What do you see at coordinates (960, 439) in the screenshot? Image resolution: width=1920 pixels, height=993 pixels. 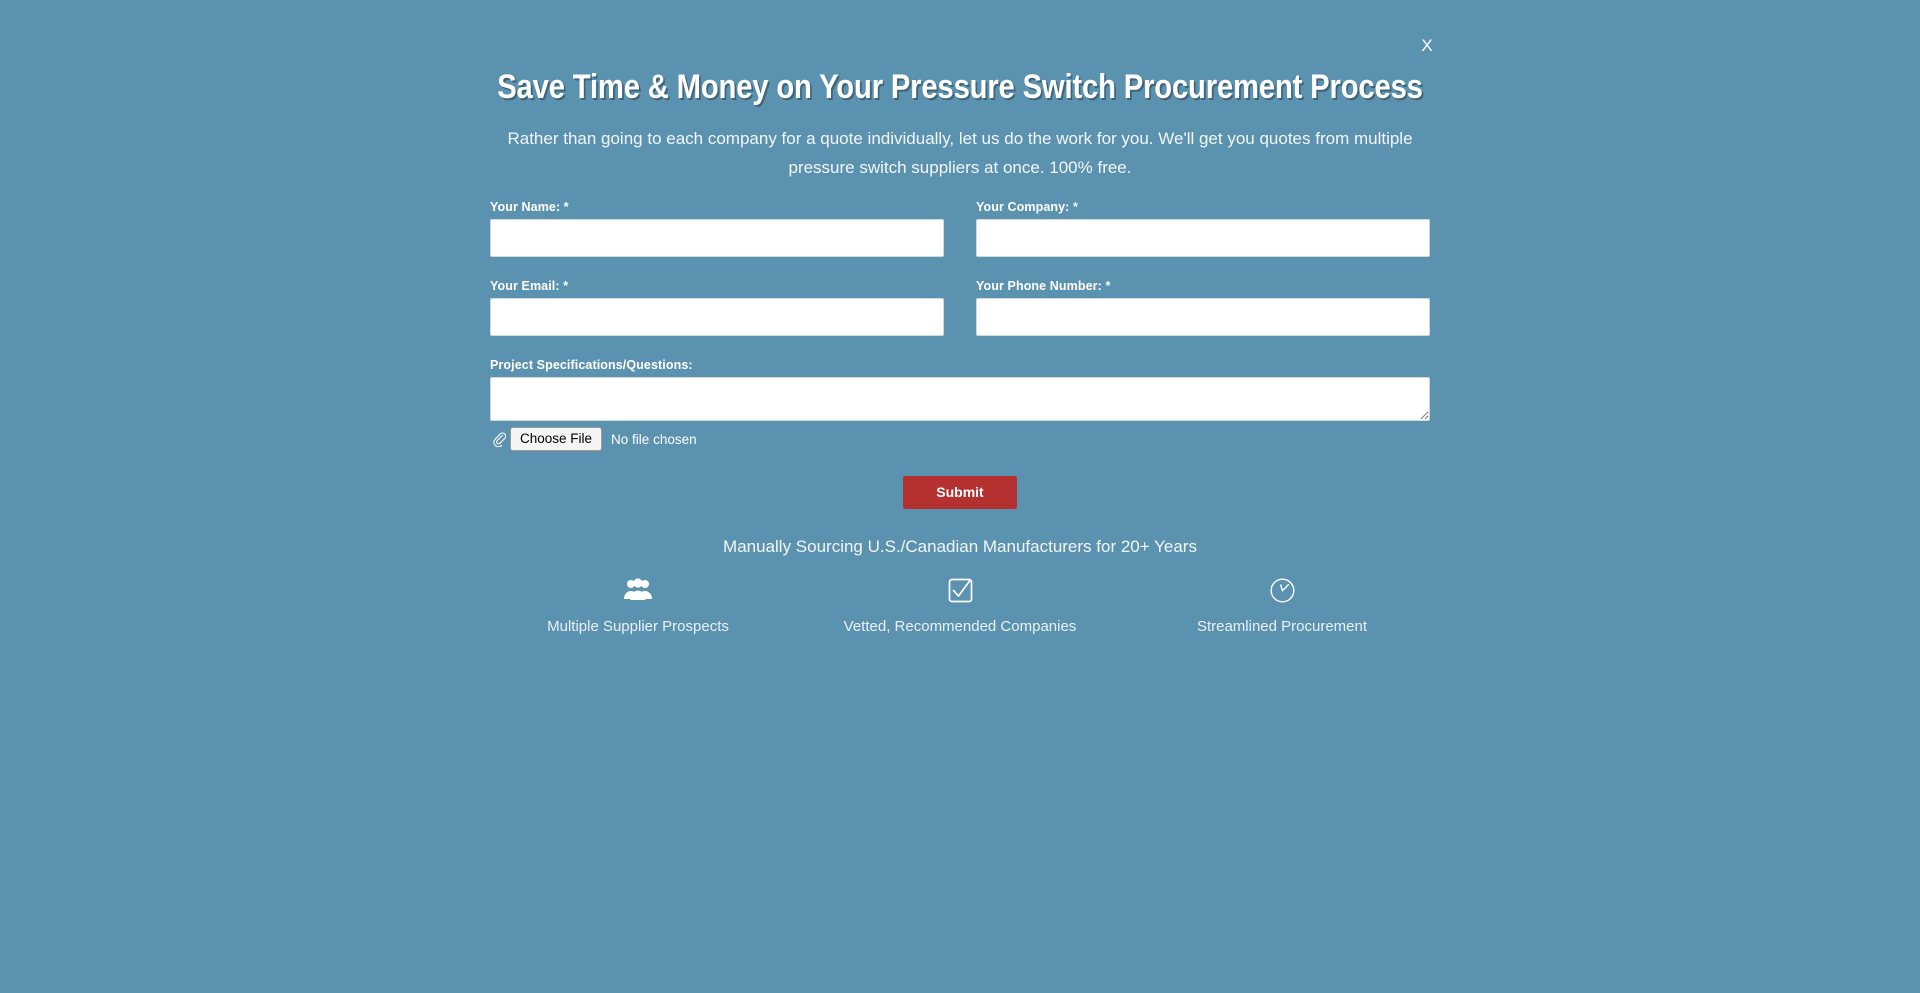 I see `file-upload-row: Choose File No file chosen` at bounding box center [960, 439].